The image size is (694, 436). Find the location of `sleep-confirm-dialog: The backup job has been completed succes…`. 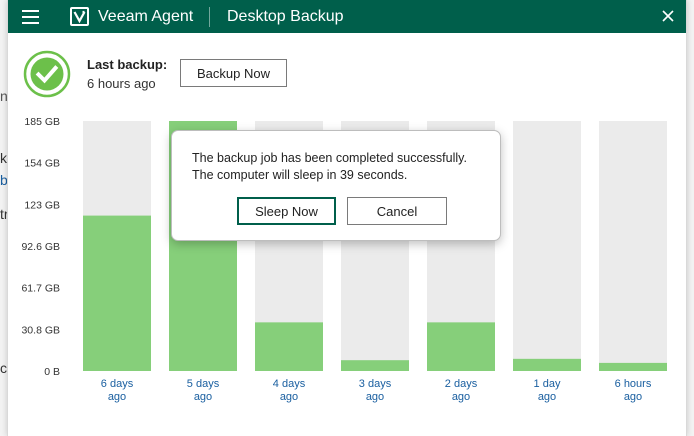

sleep-confirm-dialog: The backup job has been completed succes… is located at coordinates (336, 185).